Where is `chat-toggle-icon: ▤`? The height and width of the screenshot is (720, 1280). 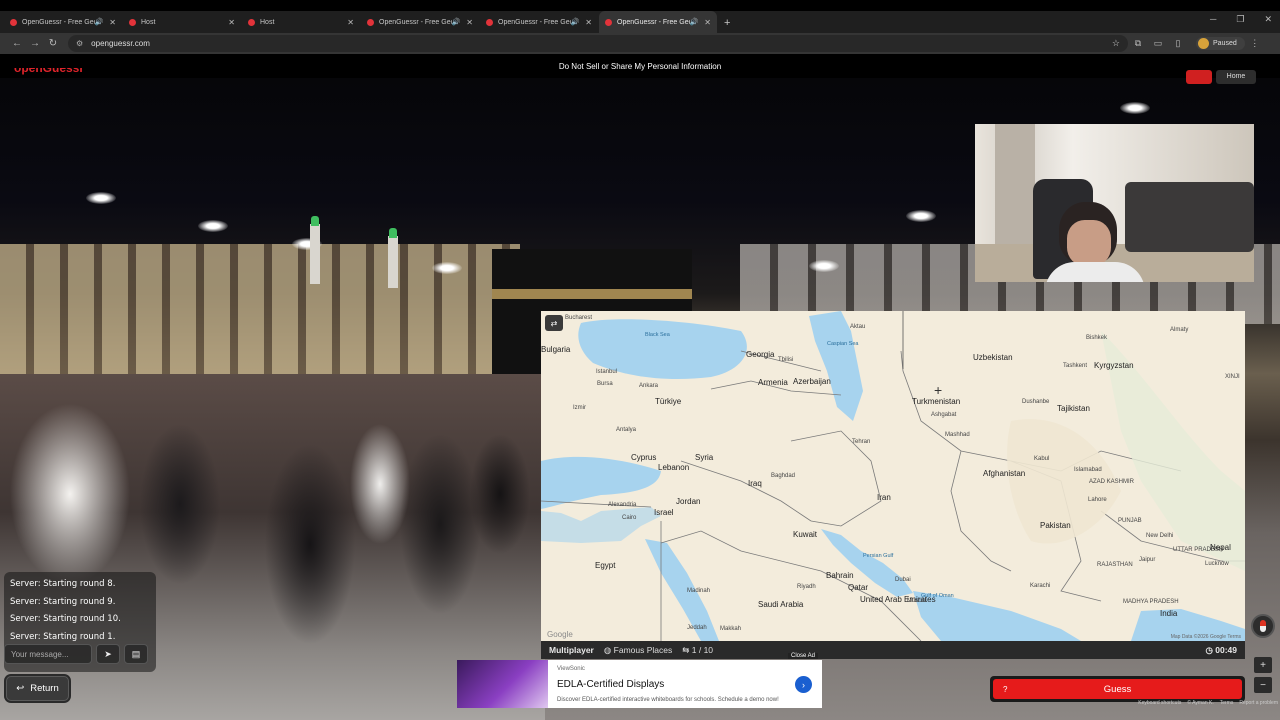
chat-toggle-icon: ▤ is located at coordinates (136, 654).